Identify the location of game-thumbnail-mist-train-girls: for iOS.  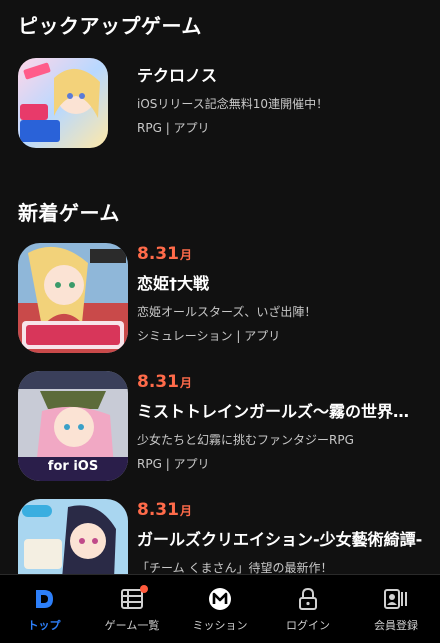
(73, 426).